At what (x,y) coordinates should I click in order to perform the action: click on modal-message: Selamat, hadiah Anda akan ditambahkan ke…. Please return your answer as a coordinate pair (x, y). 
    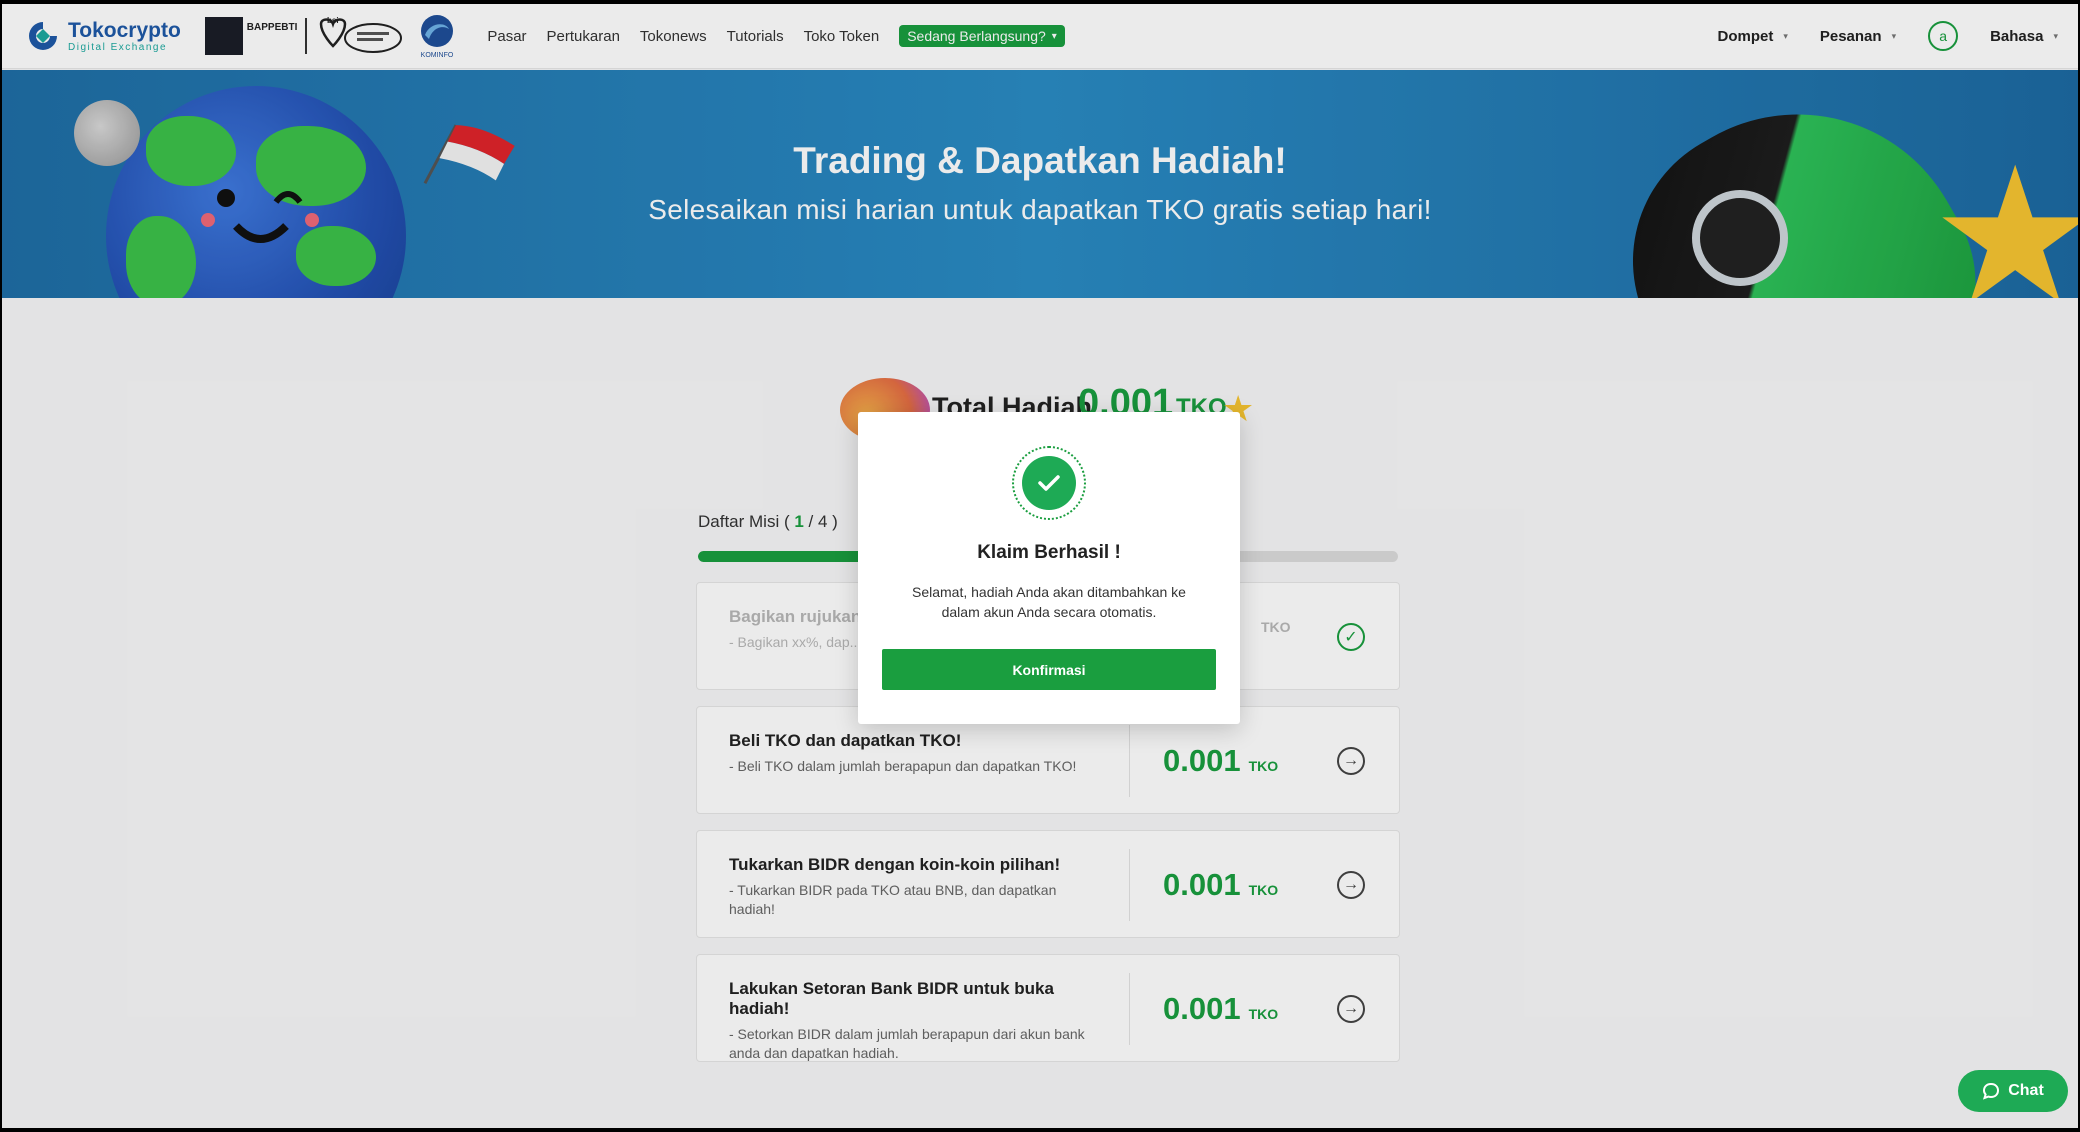
    Looking at the image, I should click on (1049, 602).